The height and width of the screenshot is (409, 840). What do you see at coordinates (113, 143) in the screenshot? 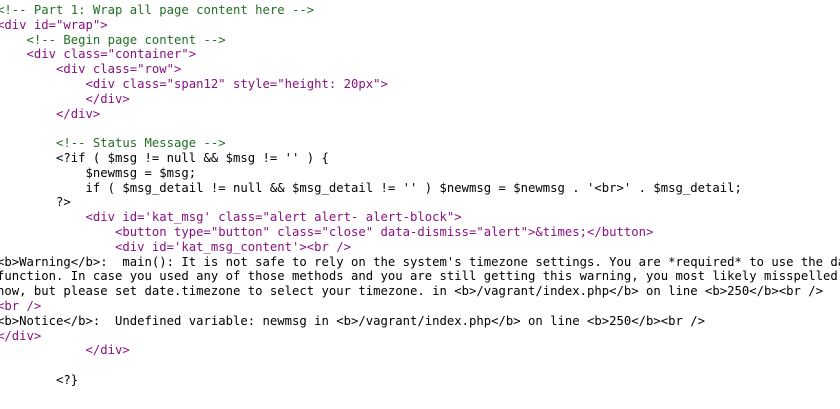
I see `code-line: <!-- Status Message -->` at bounding box center [113, 143].